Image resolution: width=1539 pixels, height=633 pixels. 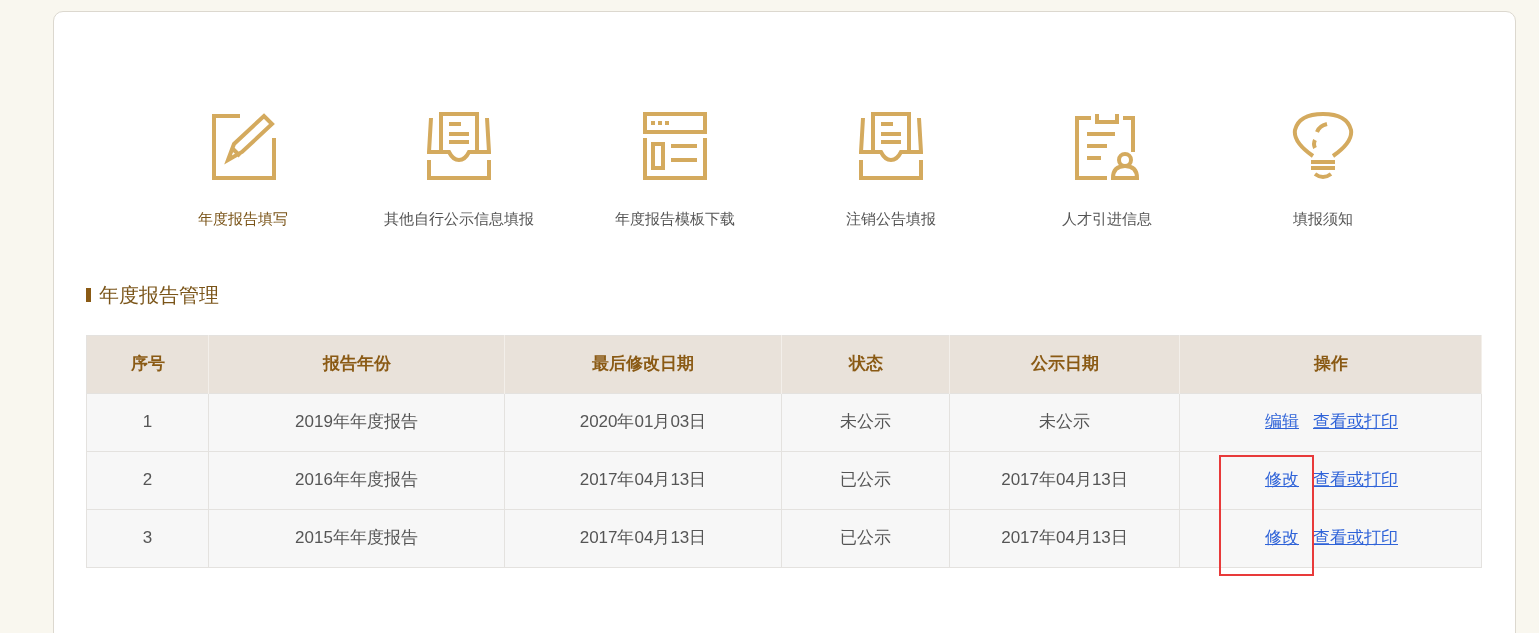 What do you see at coordinates (675, 146) in the screenshot?
I see `template-icon` at bounding box center [675, 146].